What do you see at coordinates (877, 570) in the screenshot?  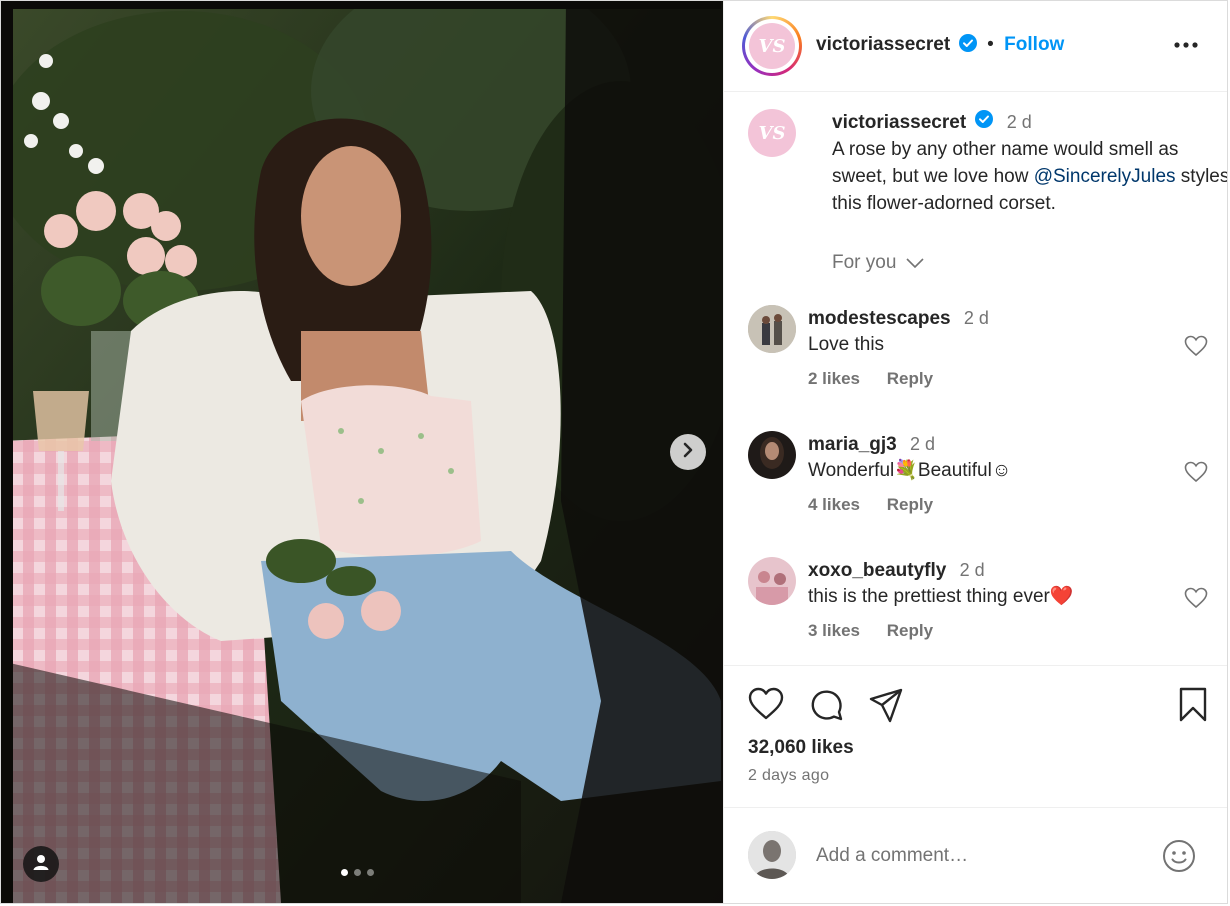 I see `comment-username: xoxo_beautyfly` at bounding box center [877, 570].